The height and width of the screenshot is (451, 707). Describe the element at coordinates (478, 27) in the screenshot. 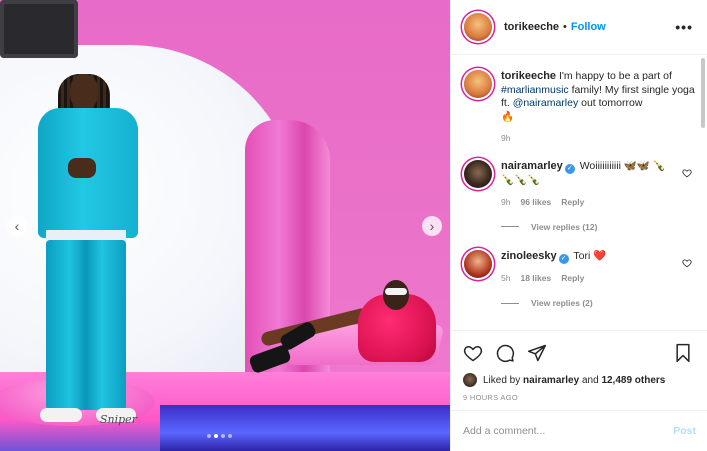

I see `author-avatar` at that location.